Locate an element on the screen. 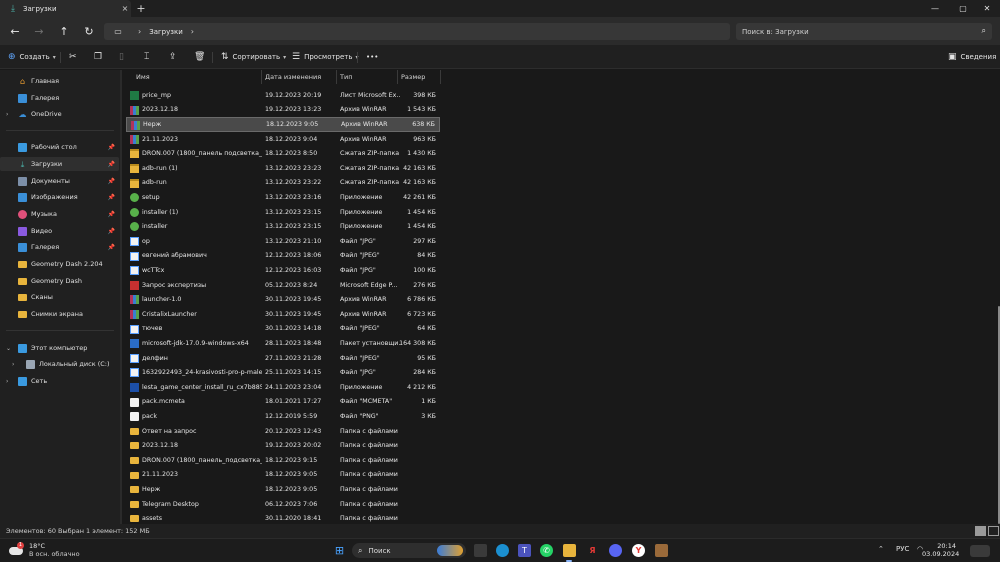 The image size is (1000, 562). sidebar-item-network: › Сеть is located at coordinates (59, 381).